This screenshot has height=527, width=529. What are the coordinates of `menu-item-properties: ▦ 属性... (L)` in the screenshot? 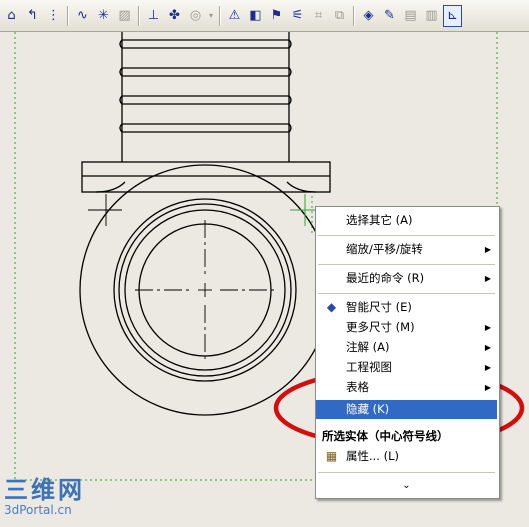 It's located at (406, 456).